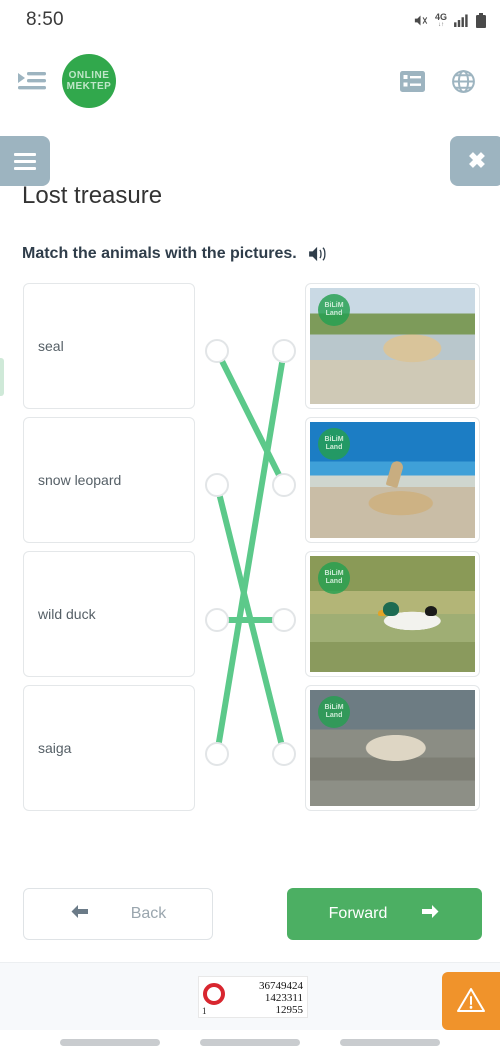 This screenshot has width=500, height=1055. What do you see at coordinates (214, 994) in the screenshot?
I see `counter-ring-icon` at bounding box center [214, 994].